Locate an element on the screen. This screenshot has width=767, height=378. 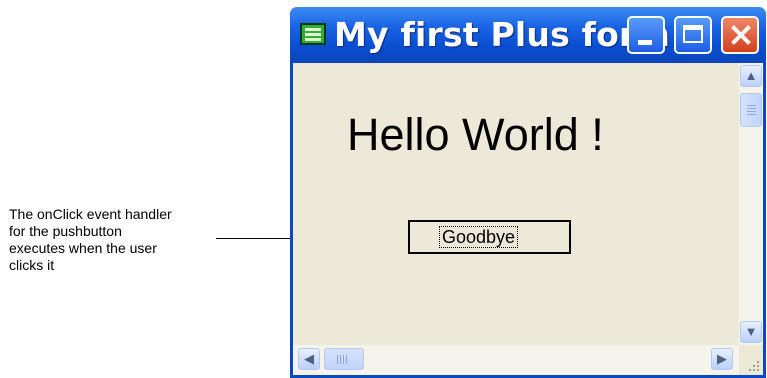
window-title: My first Plus form is located at coordinates (502, 34).